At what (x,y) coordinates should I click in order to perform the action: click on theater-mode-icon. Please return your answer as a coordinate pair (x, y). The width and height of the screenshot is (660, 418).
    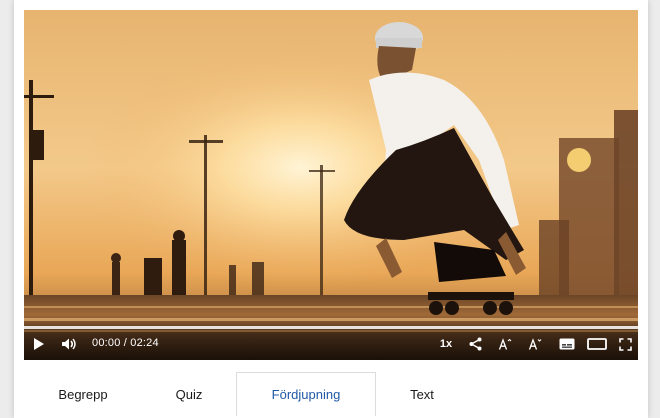
    Looking at the image, I should click on (597, 344).